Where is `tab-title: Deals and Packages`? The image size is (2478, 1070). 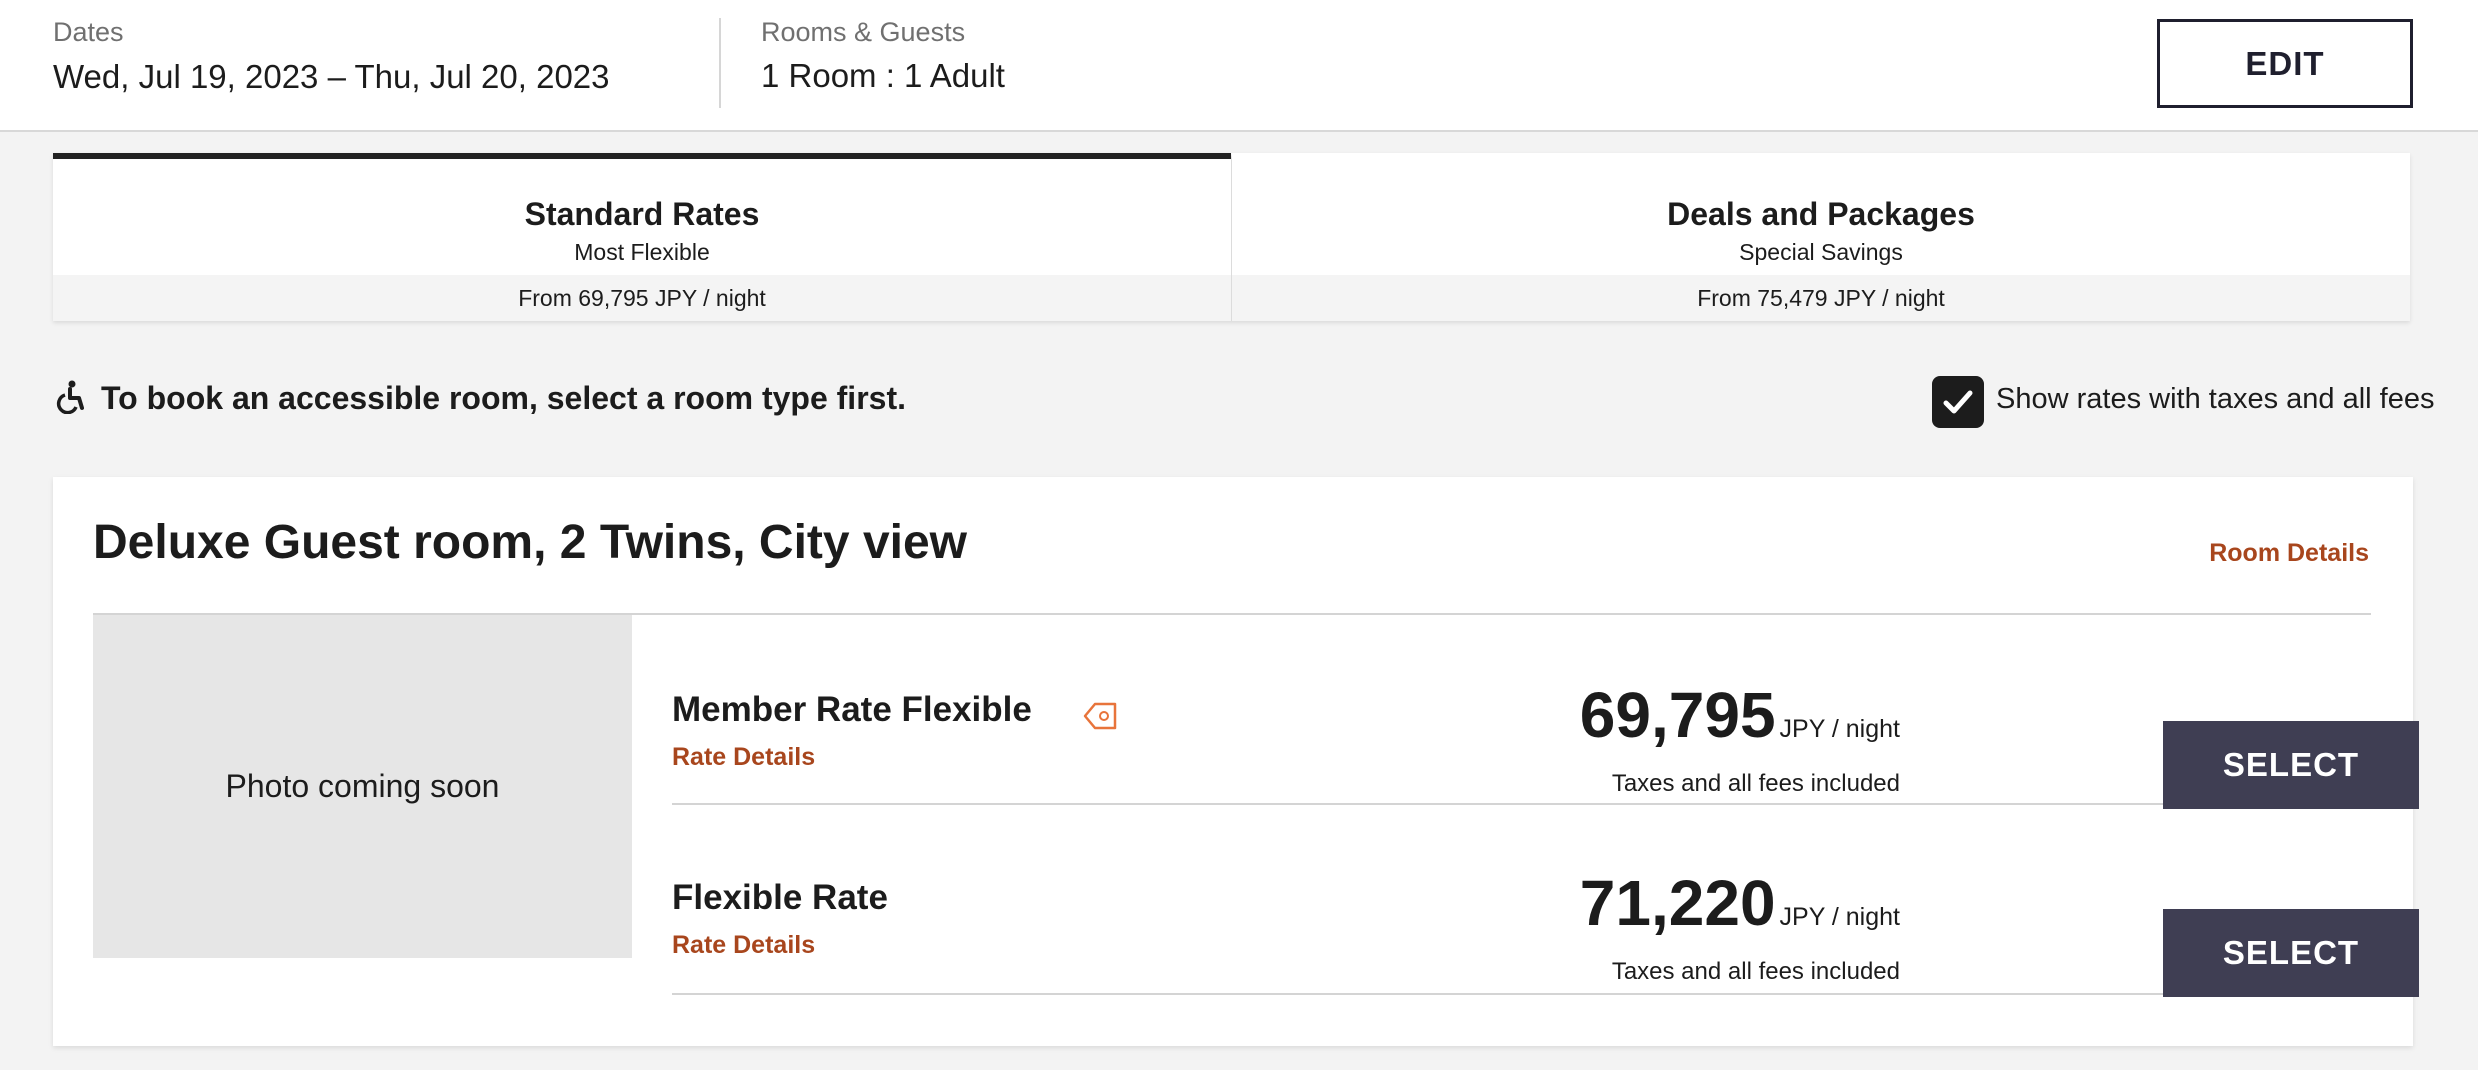 tab-title: Deals and Packages is located at coordinates (1821, 214).